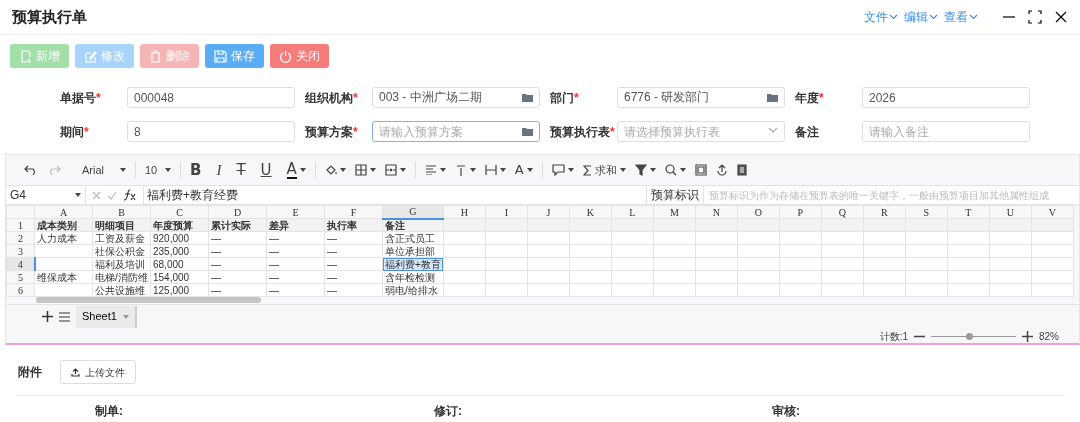  Describe the element at coordinates (807, 98) in the screenshot. I see `field-label: 年度` at that location.